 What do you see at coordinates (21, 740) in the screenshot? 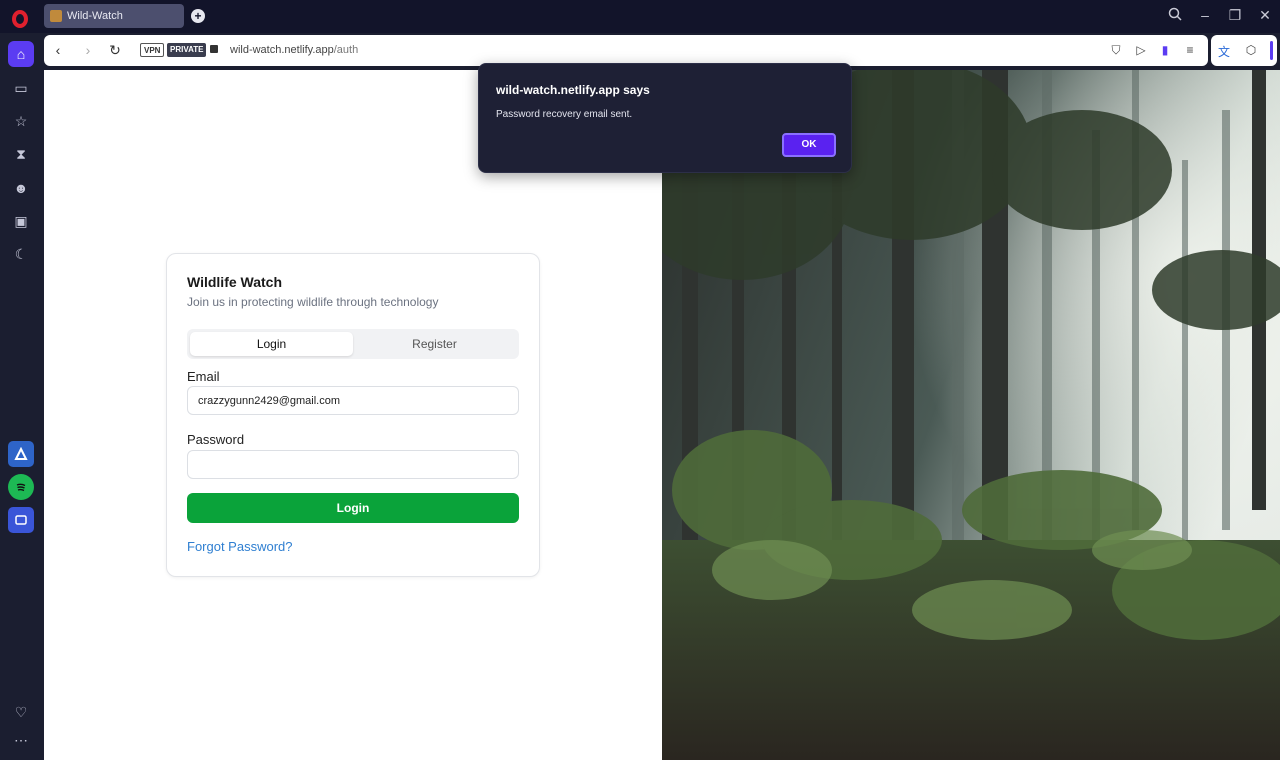
I see `more-options-icon: ⋯` at bounding box center [21, 740].